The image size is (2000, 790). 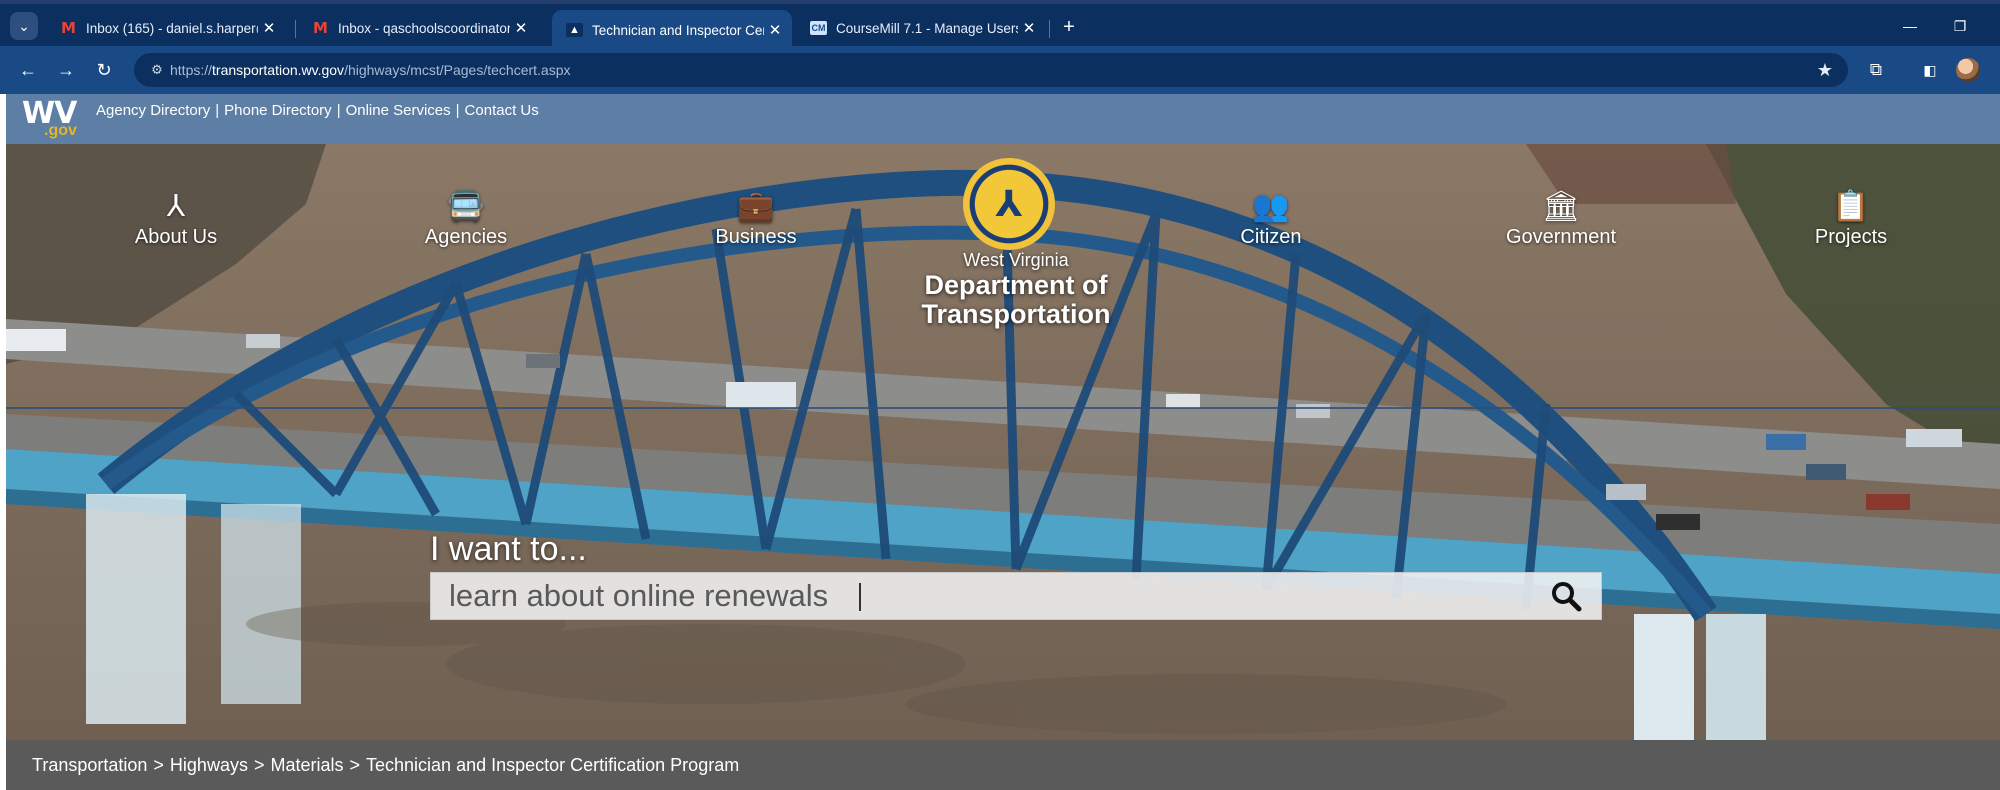 I want to click on tab-technician-certification: ▲ Technician and Inspector Certific ✕, so click(x=672, y=30).